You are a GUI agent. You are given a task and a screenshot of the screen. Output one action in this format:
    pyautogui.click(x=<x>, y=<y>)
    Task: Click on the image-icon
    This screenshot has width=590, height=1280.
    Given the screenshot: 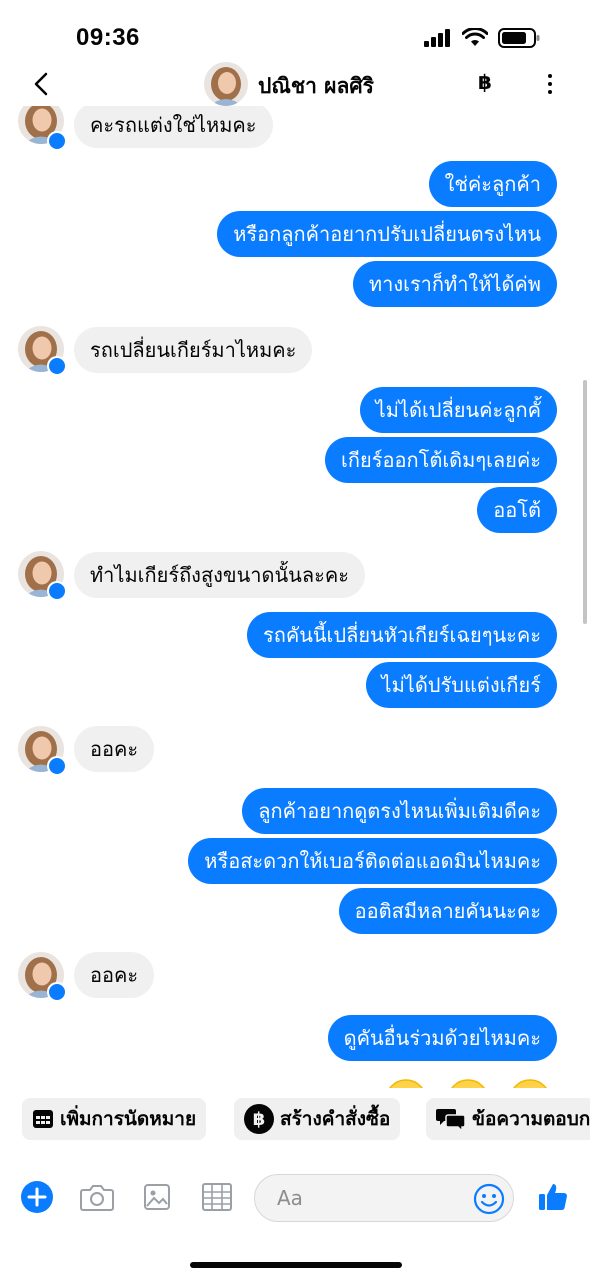 What is the action you would take?
    pyautogui.click(x=157, y=1197)
    